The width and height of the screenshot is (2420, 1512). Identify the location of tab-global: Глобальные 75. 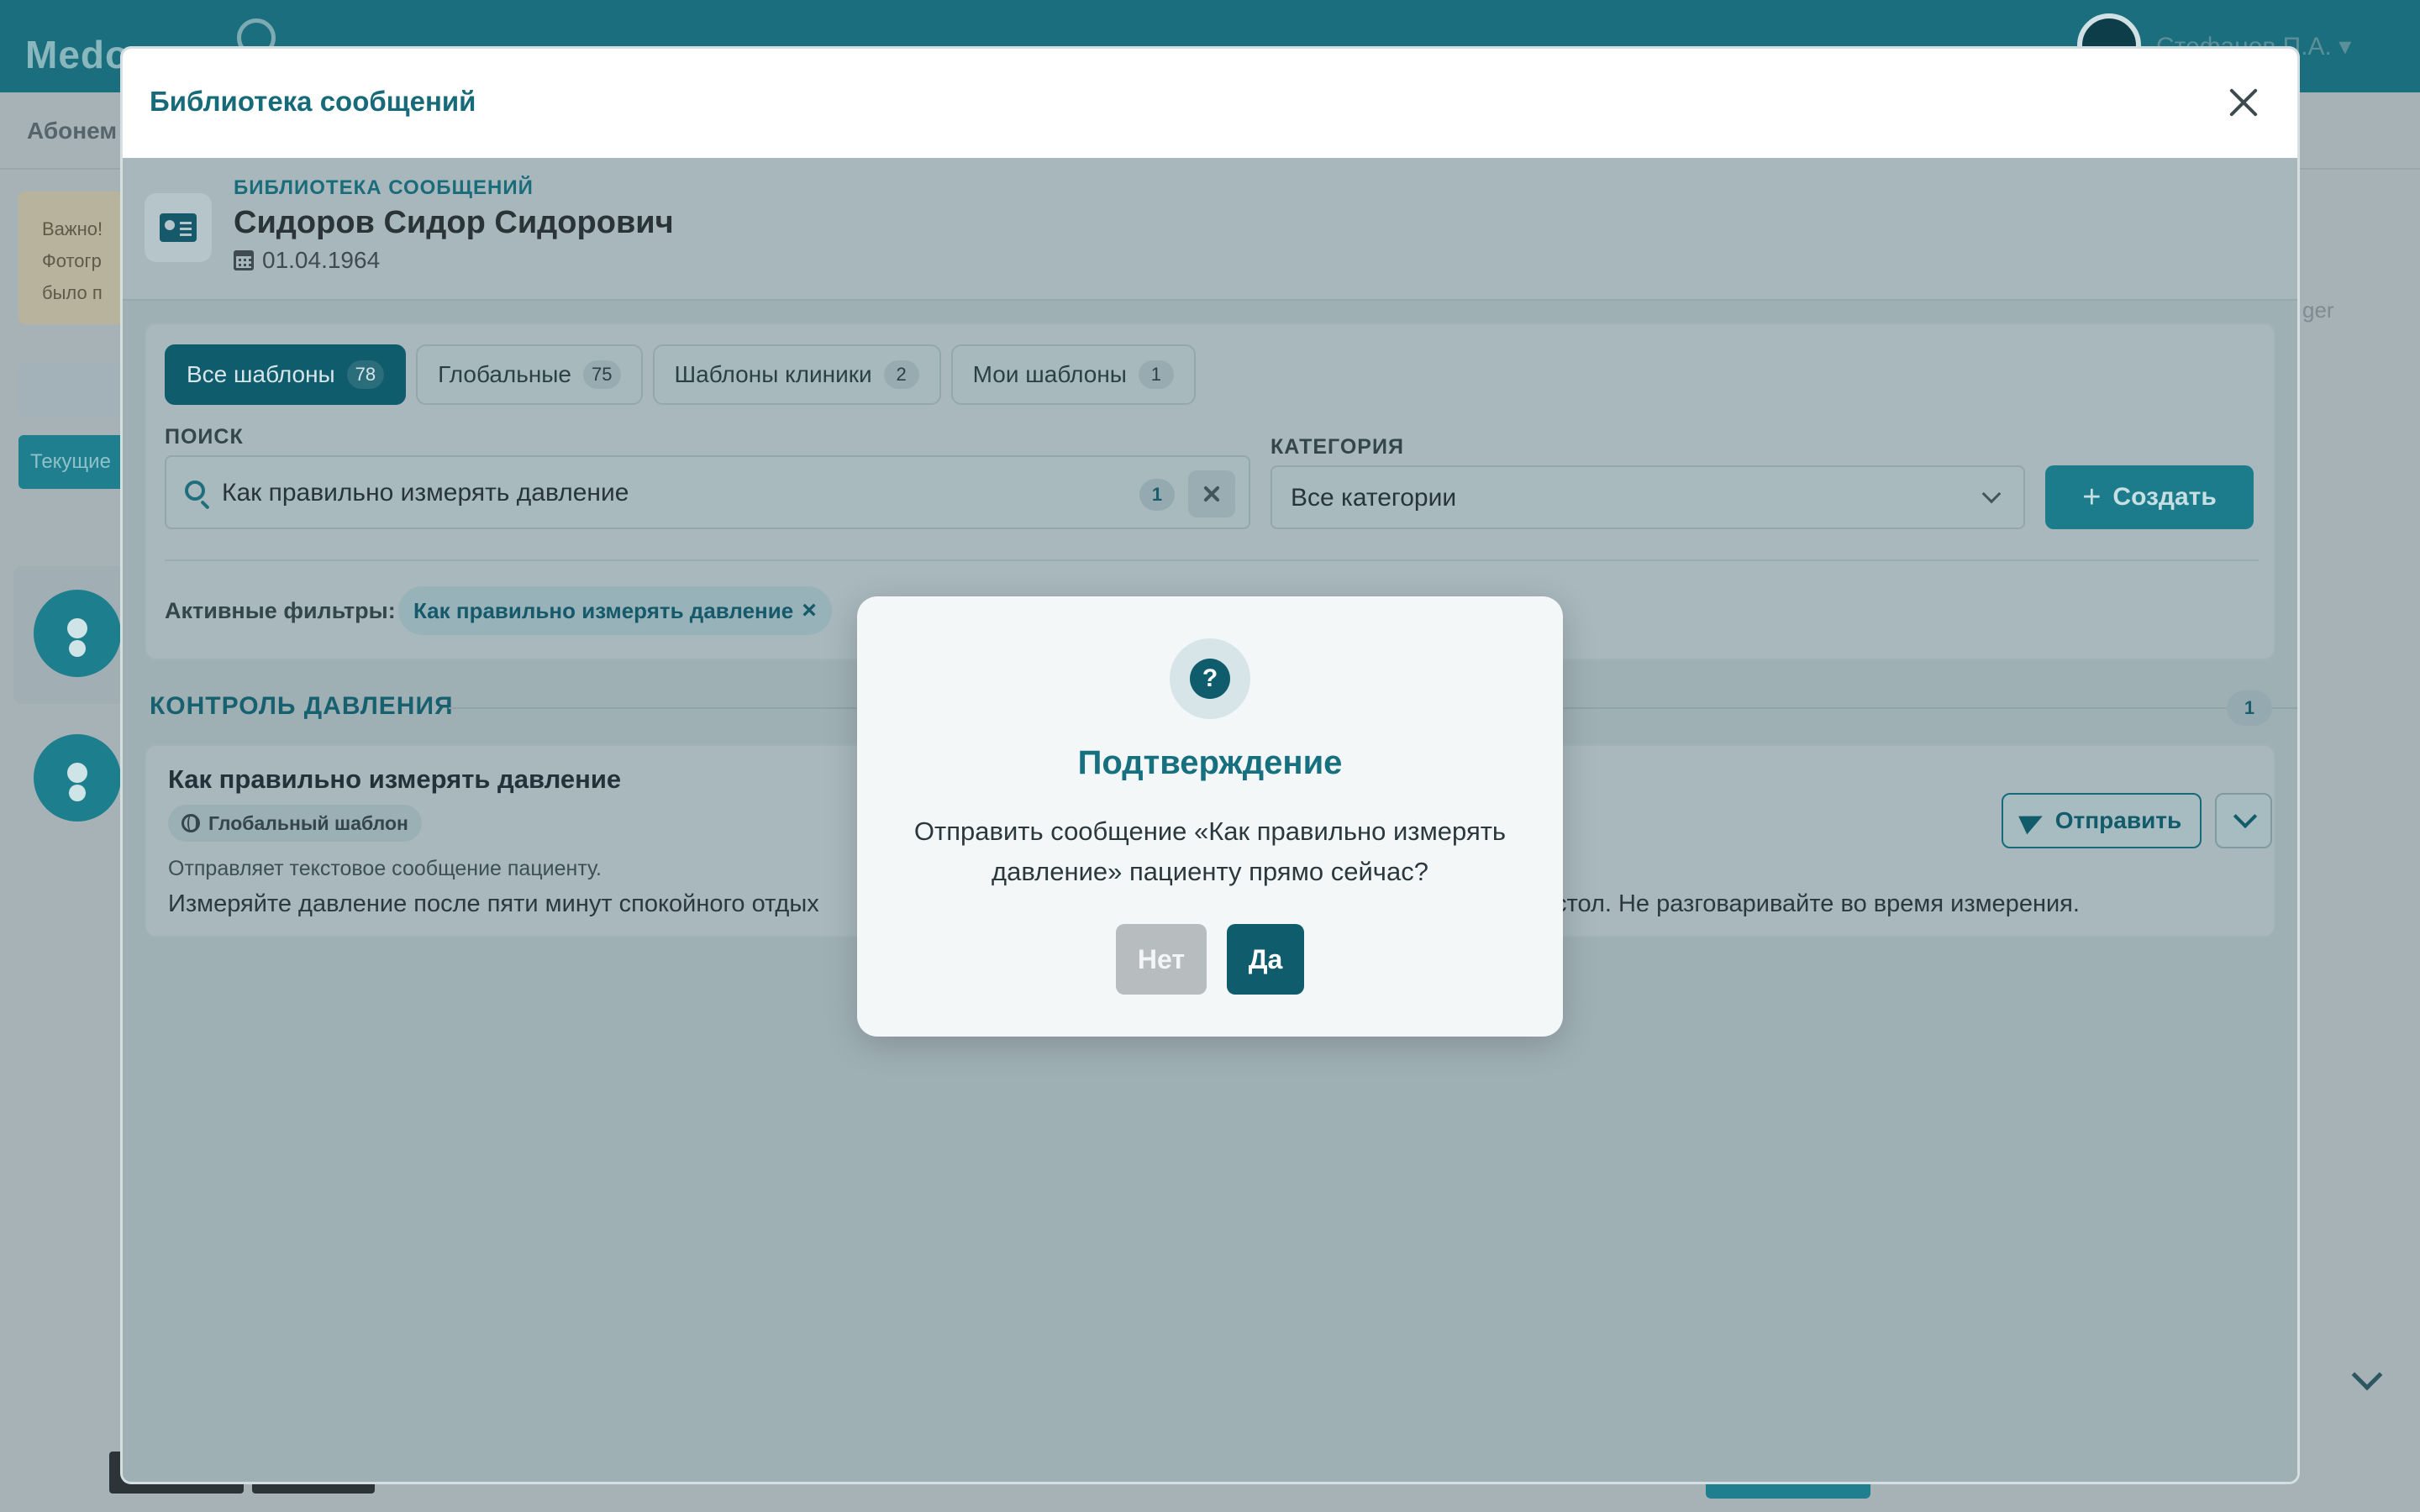
(529, 374).